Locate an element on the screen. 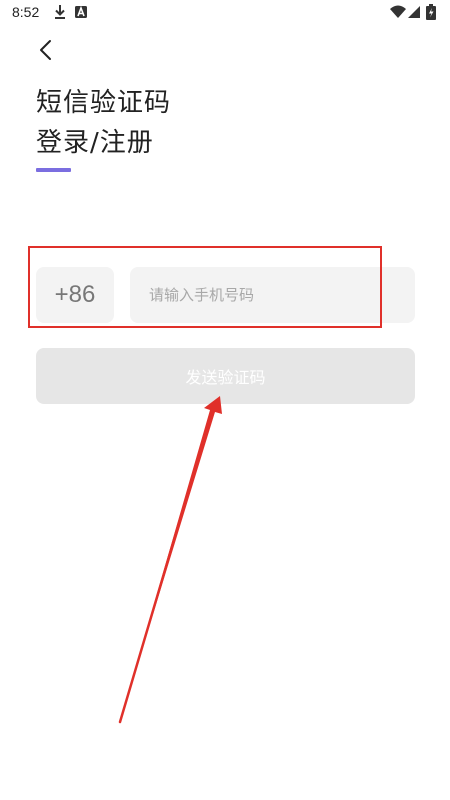 The width and height of the screenshot is (450, 800). download-icon is located at coordinates (60, 12).